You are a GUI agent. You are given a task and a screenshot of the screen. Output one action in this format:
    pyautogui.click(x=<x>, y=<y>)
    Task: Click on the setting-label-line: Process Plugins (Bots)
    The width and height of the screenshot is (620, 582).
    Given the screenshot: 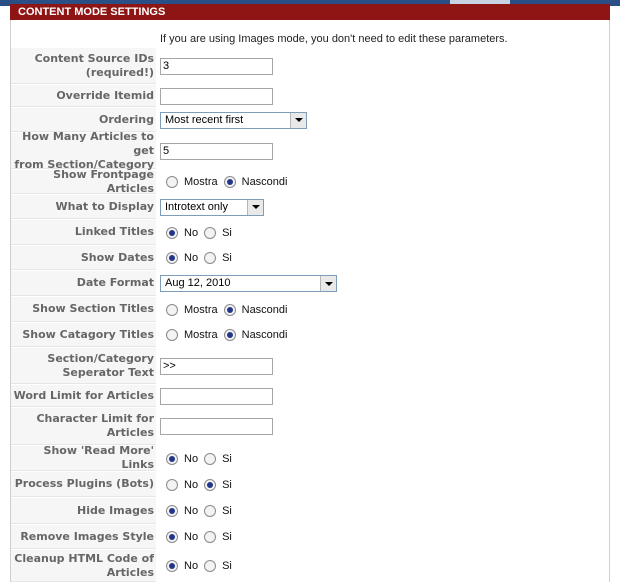 What is the action you would take?
    pyautogui.click(x=84, y=483)
    